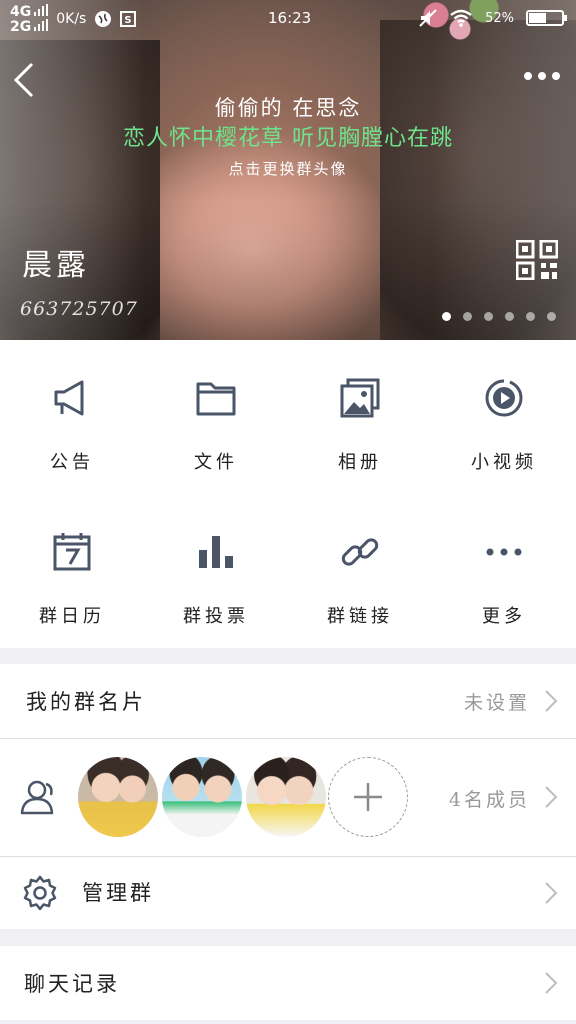 This screenshot has height=1024, width=576. I want to click on action-label: 文件, so click(216, 462).